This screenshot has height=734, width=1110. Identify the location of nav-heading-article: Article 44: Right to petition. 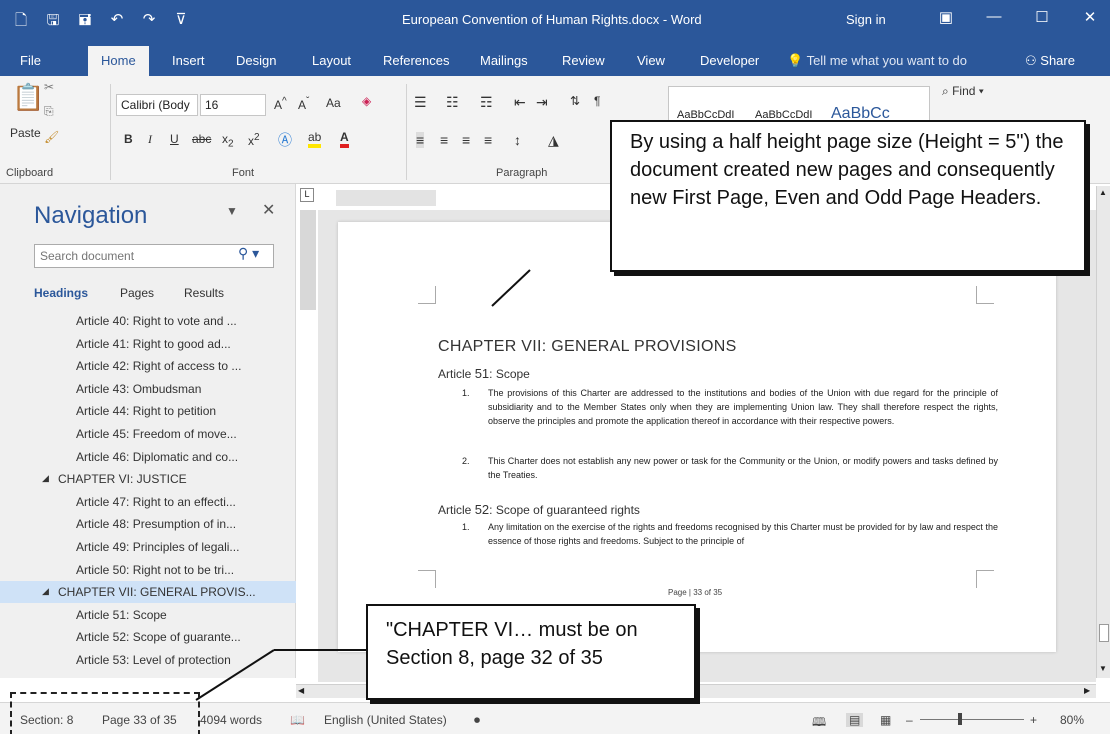
(148, 411).